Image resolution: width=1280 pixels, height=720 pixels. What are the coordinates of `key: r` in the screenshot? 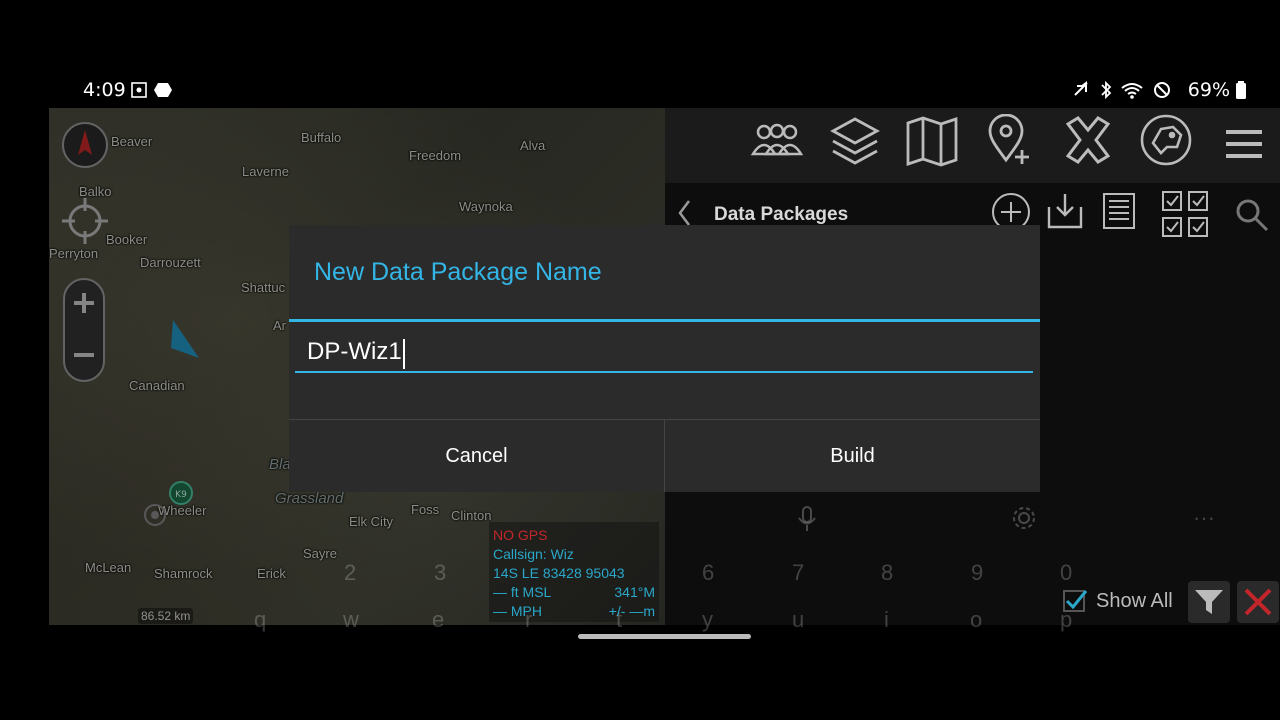 It's located at (529, 619).